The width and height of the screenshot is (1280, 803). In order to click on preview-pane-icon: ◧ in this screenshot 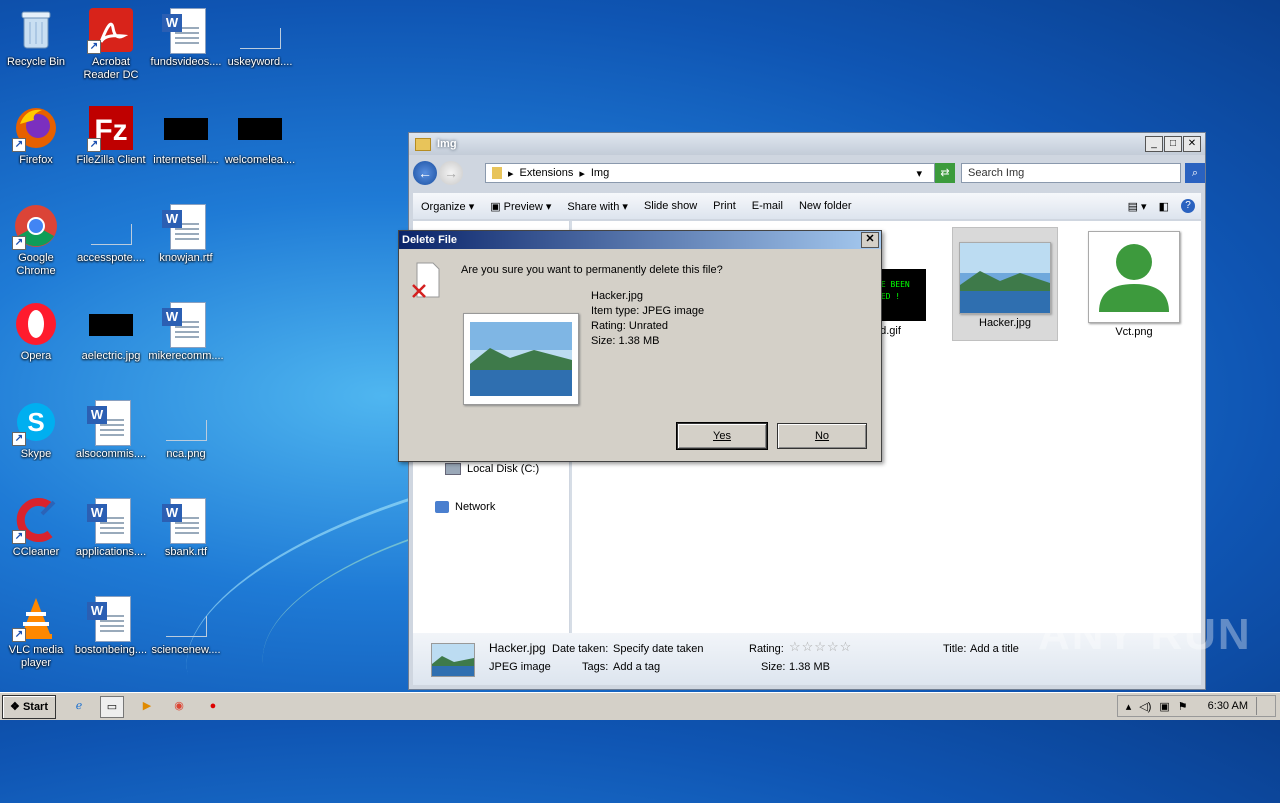, I will do `click(1164, 206)`.